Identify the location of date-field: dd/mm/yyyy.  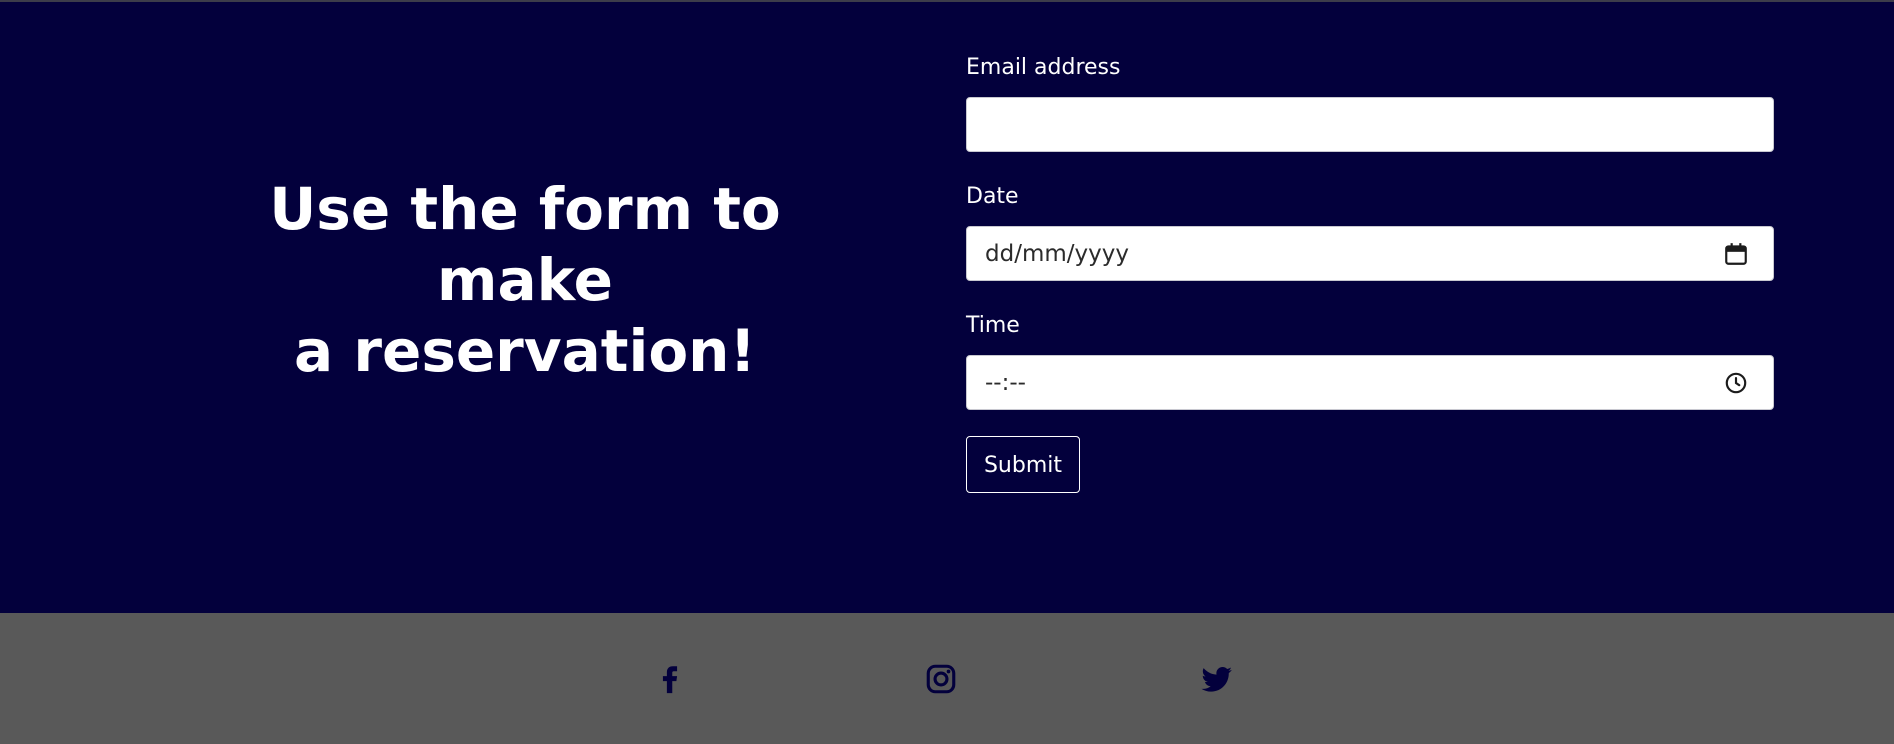
(1370, 253).